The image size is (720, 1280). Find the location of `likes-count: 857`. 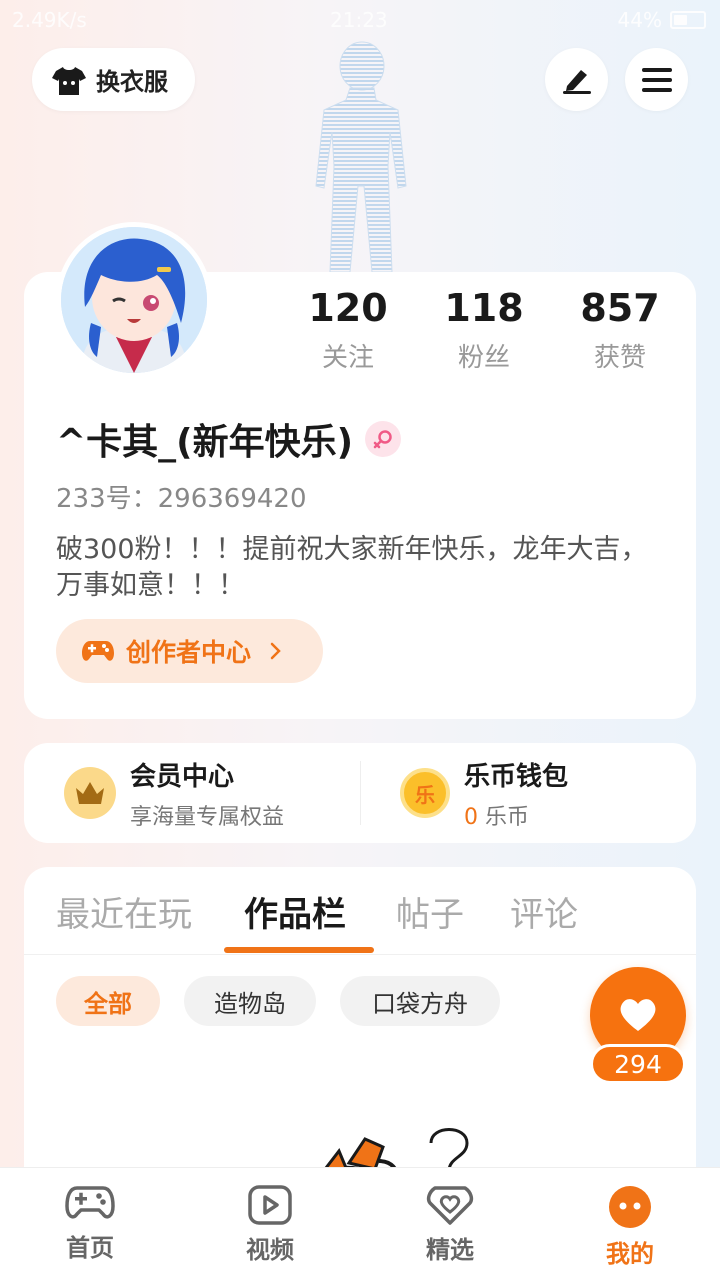

likes-count: 857 is located at coordinates (620, 308).